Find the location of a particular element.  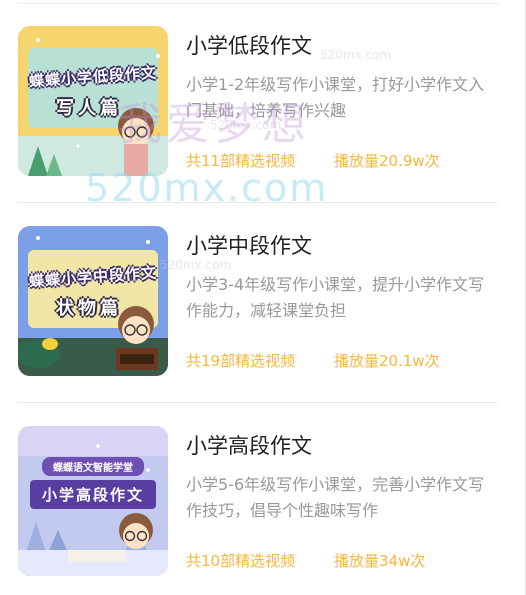

course-title: 小学高段作文 is located at coordinates (249, 445).